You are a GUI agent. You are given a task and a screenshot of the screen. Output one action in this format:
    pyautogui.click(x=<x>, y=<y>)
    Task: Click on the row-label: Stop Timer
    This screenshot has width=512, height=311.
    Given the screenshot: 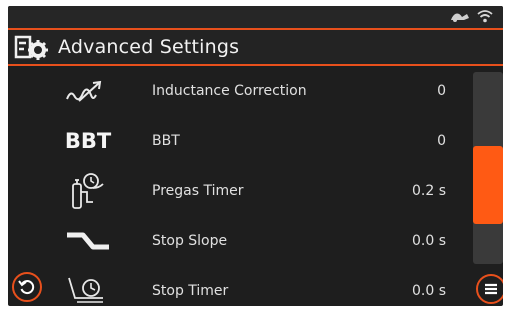 What is the action you would take?
    pyautogui.click(x=190, y=291)
    